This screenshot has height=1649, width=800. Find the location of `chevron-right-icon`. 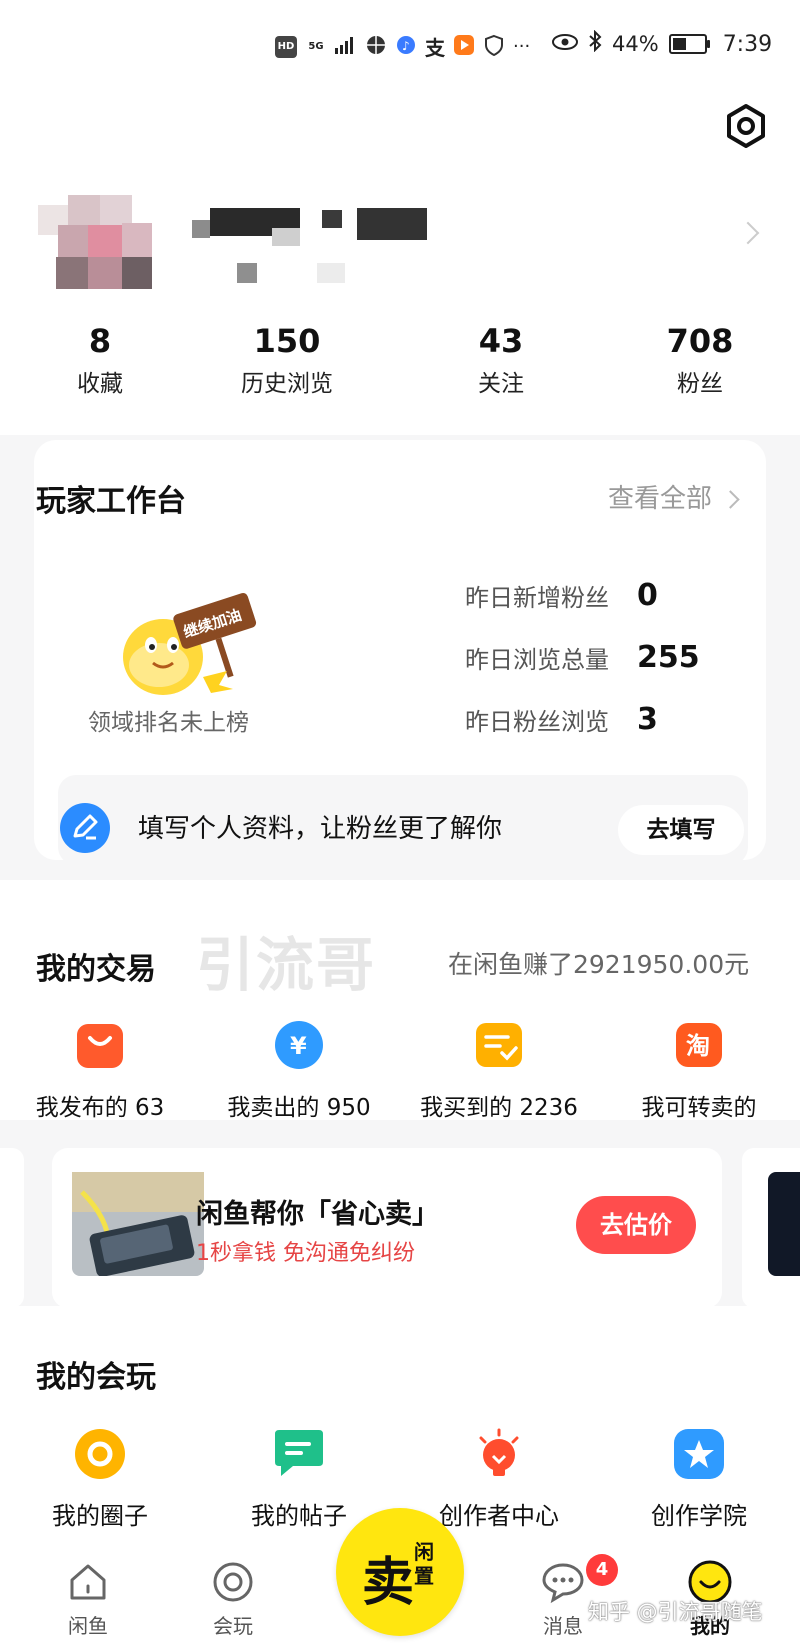

chevron-right-icon is located at coordinates (730, 499).